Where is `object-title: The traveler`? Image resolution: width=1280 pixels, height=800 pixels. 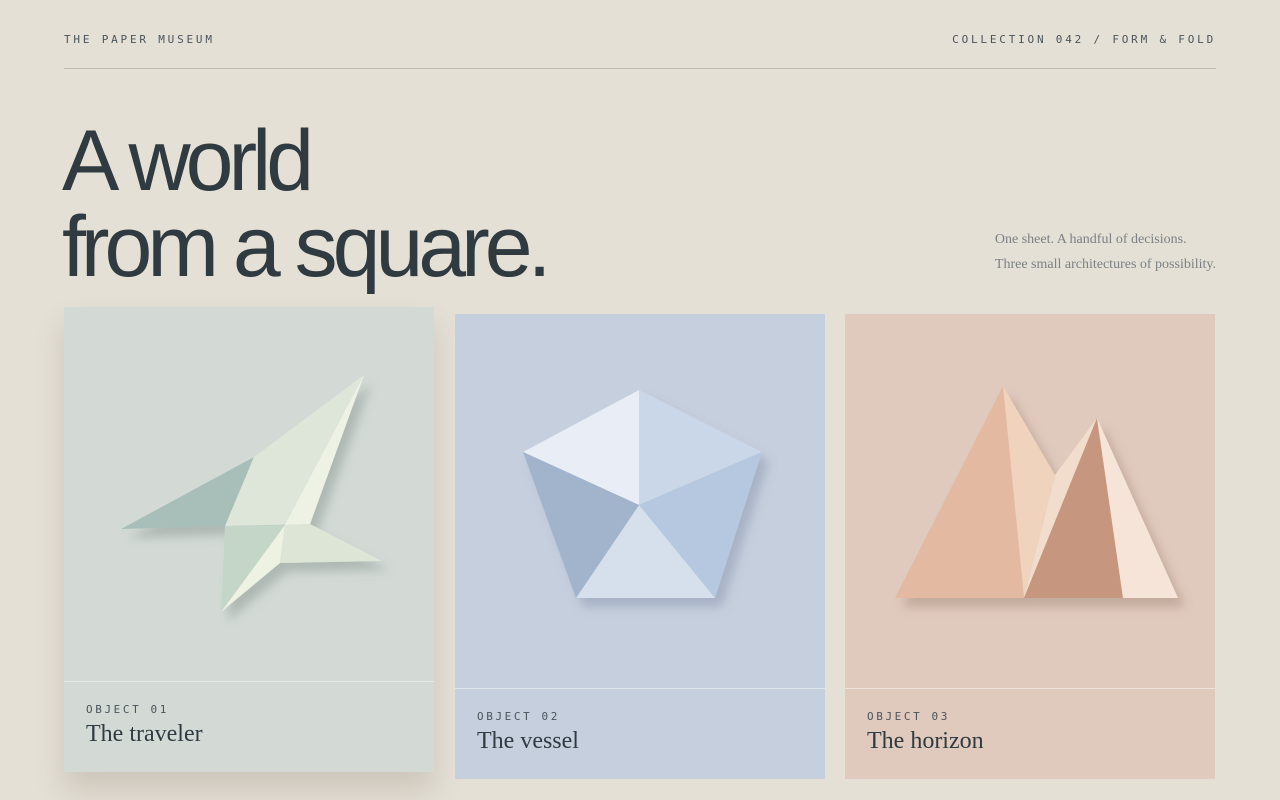
object-title: The traveler is located at coordinates (144, 734).